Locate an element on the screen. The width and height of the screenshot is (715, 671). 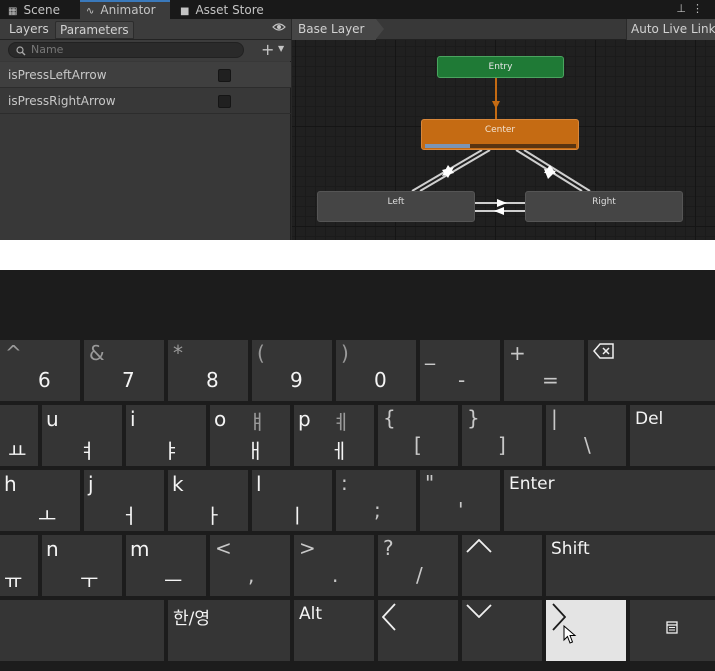
key-primary-label: 6 is located at coordinates (44, 380).